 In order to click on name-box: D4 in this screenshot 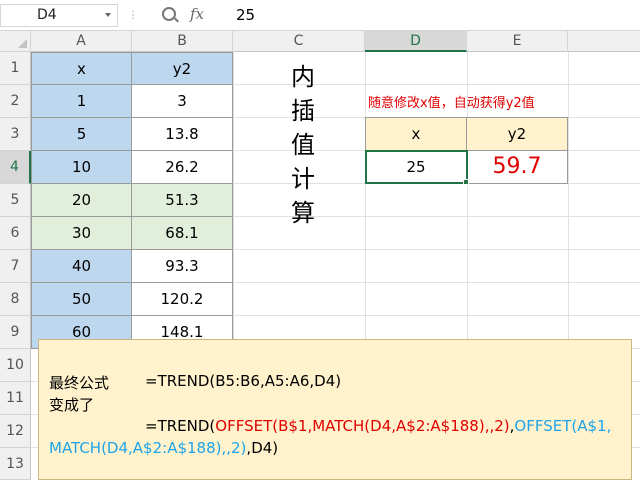, I will do `click(59, 15)`.